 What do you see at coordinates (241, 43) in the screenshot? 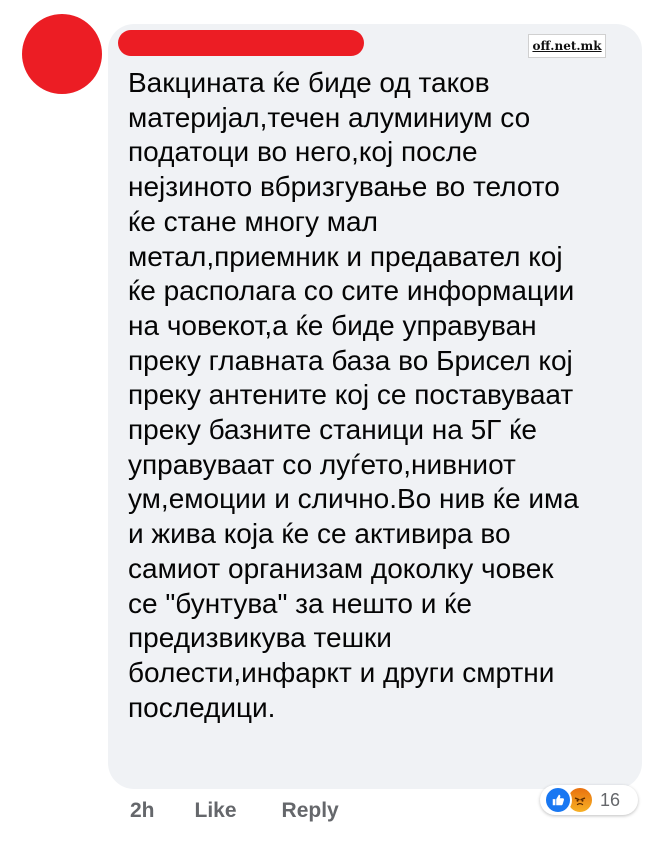
I see `author-name-redaction` at bounding box center [241, 43].